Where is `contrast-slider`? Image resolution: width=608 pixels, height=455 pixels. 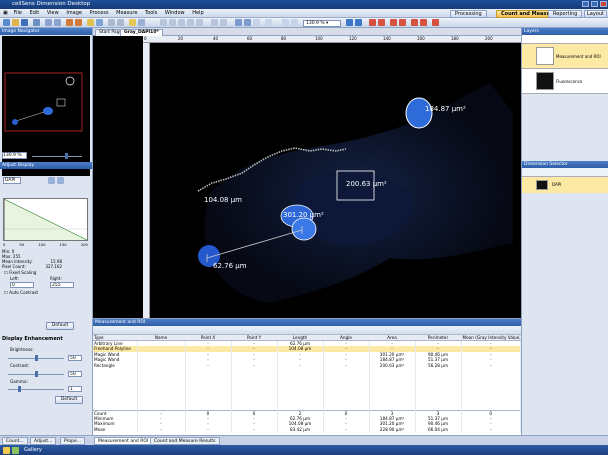 contrast-slider is located at coordinates (36, 374).